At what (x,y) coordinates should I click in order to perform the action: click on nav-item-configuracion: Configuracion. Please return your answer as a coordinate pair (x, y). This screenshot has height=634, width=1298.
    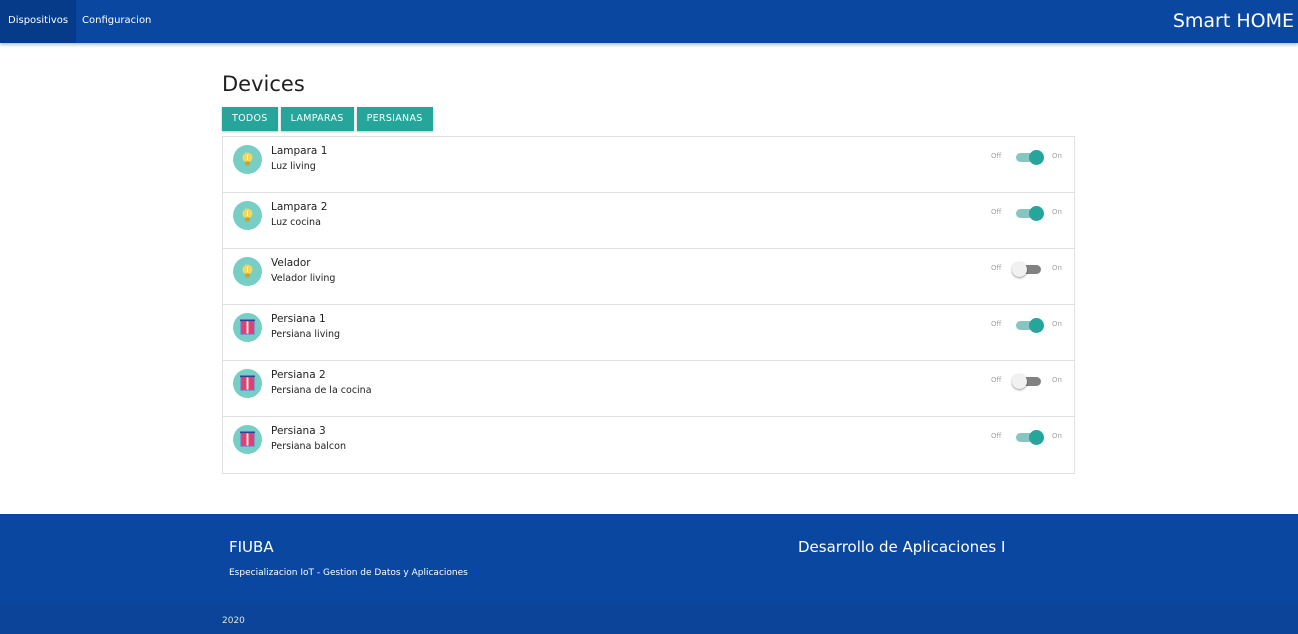
    Looking at the image, I should click on (116, 21).